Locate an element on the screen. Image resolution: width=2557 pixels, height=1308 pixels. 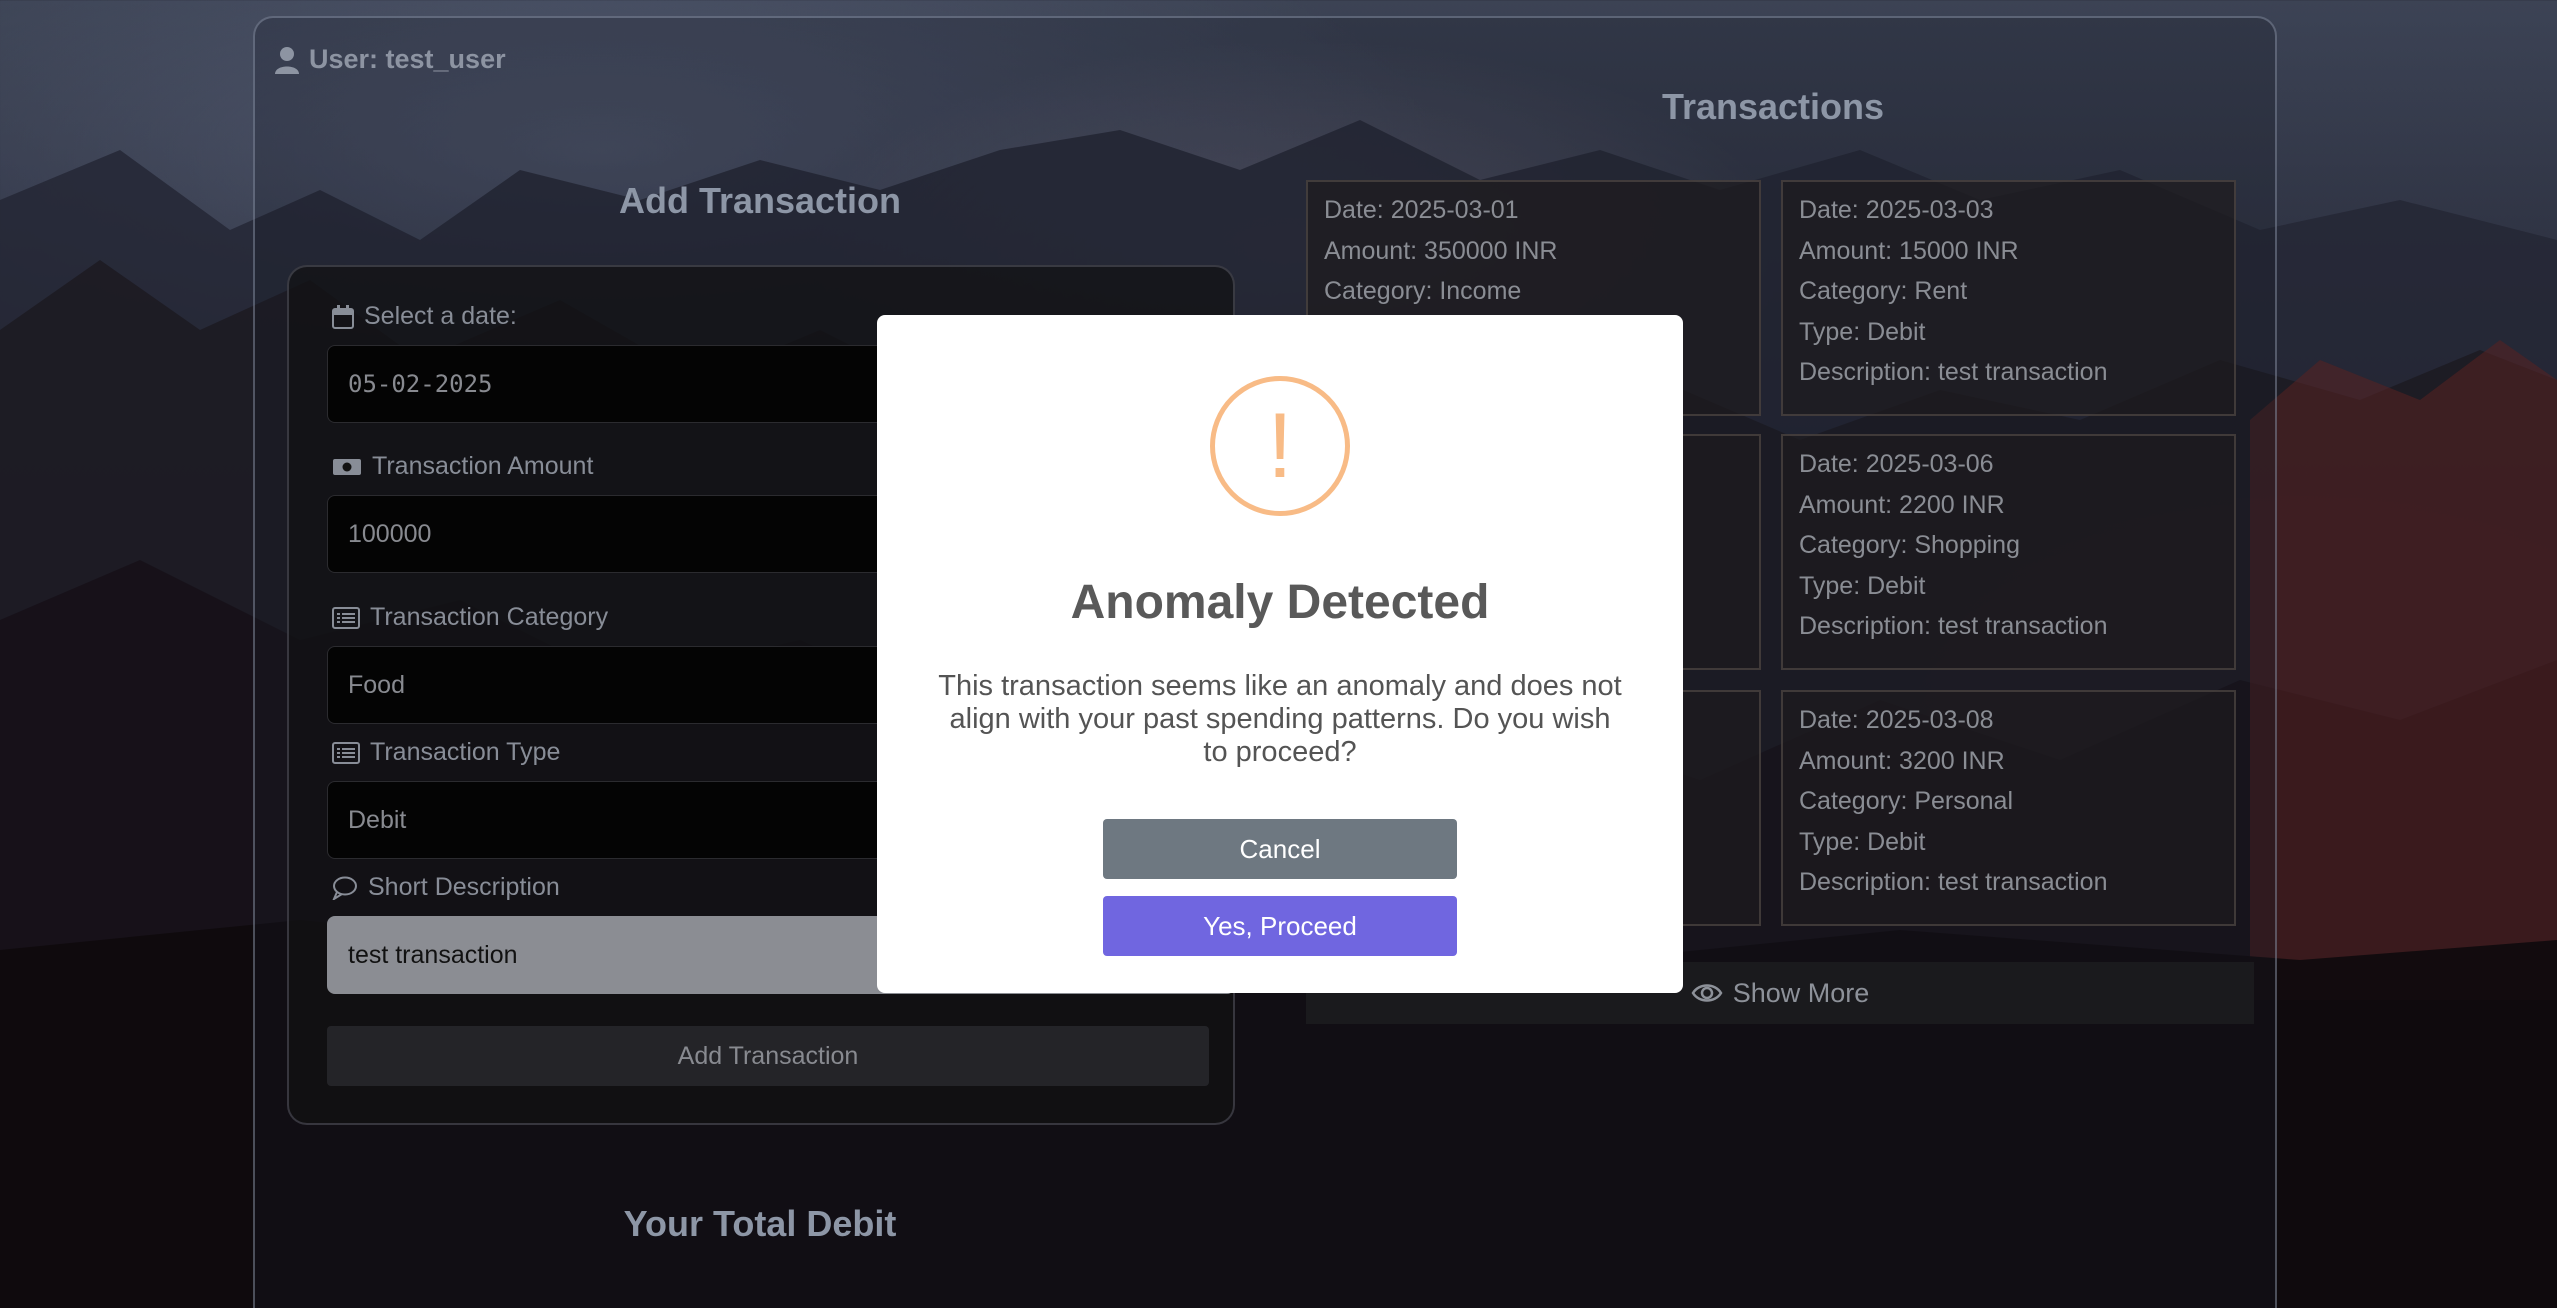
dialog-title: Anomaly Detected is located at coordinates (1280, 602).